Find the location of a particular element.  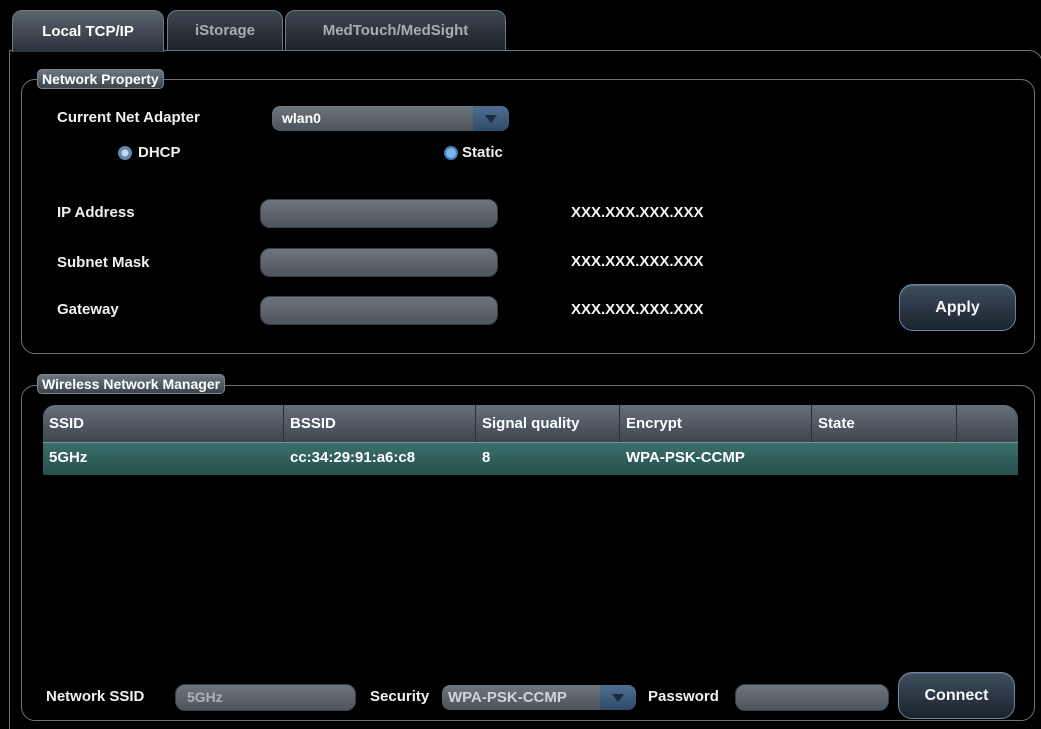

cell-state is located at coordinates (815, 459).